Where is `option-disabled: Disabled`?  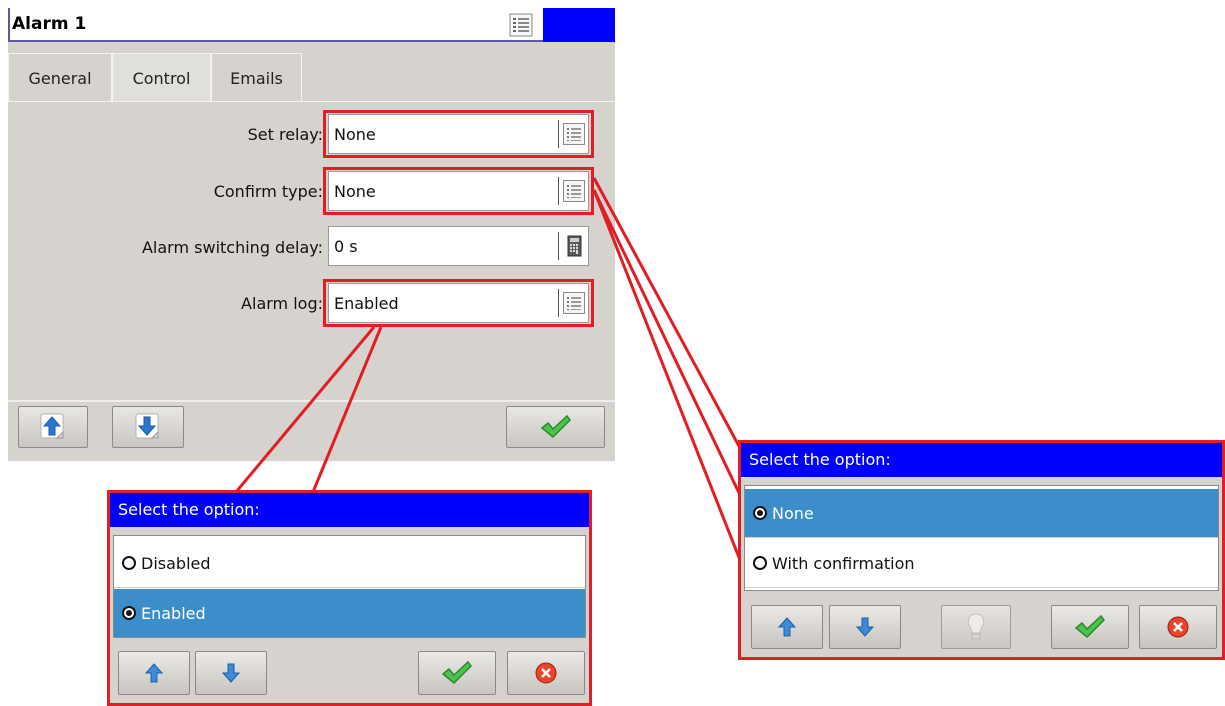 option-disabled: Disabled is located at coordinates (349, 563).